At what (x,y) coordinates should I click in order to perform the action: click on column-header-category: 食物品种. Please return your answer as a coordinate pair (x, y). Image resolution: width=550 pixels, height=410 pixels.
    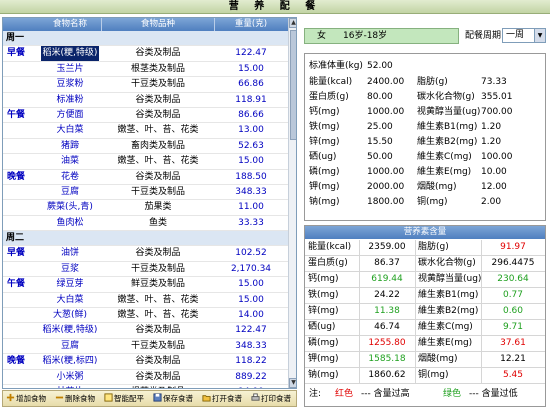
    Looking at the image, I should click on (158, 24).